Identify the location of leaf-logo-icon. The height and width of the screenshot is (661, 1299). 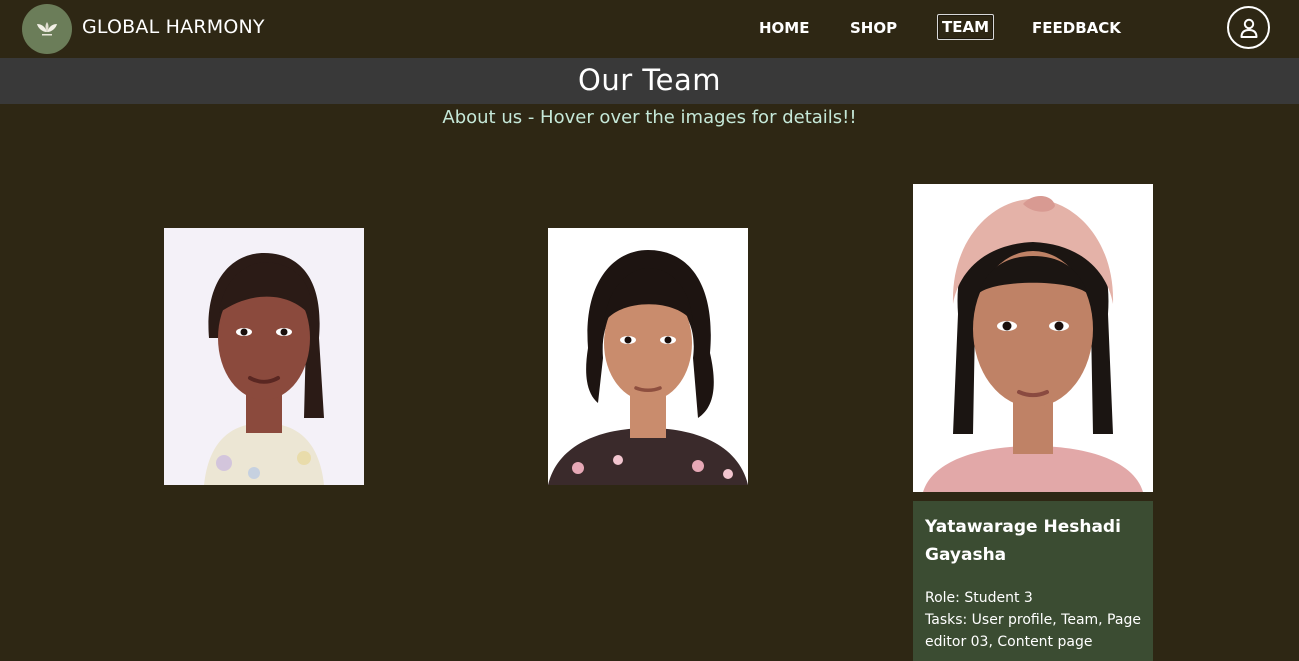
(47, 29).